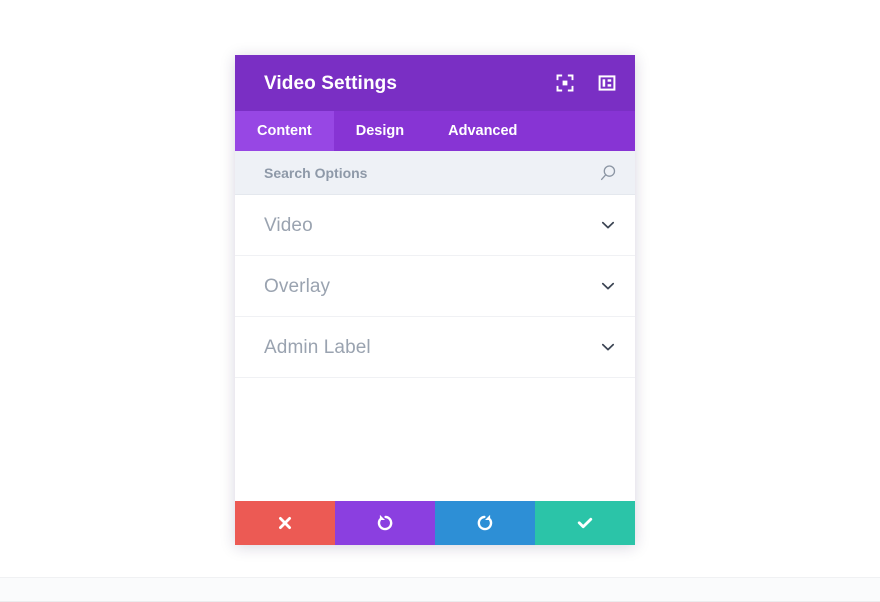  What do you see at coordinates (297, 286) in the screenshot?
I see `accordion-label: Overlay` at bounding box center [297, 286].